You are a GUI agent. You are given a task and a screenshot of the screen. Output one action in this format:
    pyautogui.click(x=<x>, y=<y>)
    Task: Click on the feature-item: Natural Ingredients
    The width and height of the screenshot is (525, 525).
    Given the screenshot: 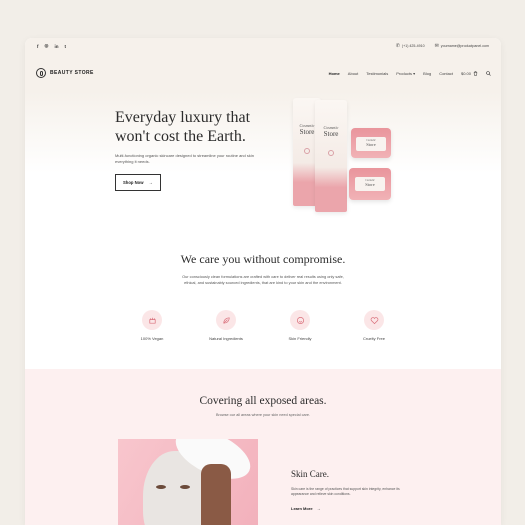 What is the action you would take?
    pyautogui.click(x=226, y=325)
    